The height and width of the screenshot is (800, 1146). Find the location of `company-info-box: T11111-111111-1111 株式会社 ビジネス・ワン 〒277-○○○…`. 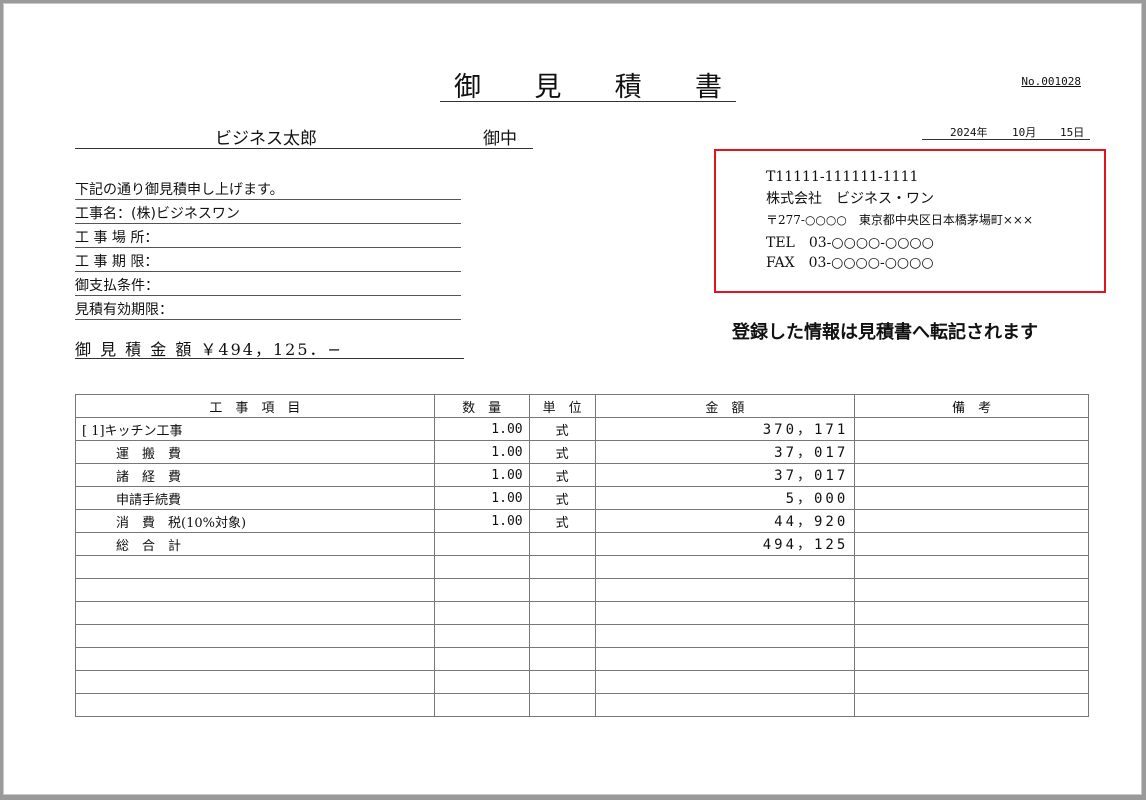

company-info-box: T11111-111111-1111 株式会社 ビジネス・ワン 〒277-○○○… is located at coordinates (910, 221).